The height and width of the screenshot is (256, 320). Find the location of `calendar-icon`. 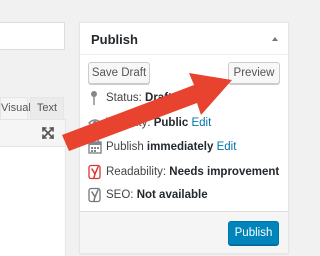

calendar-icon is located at coordinates (95, 147).